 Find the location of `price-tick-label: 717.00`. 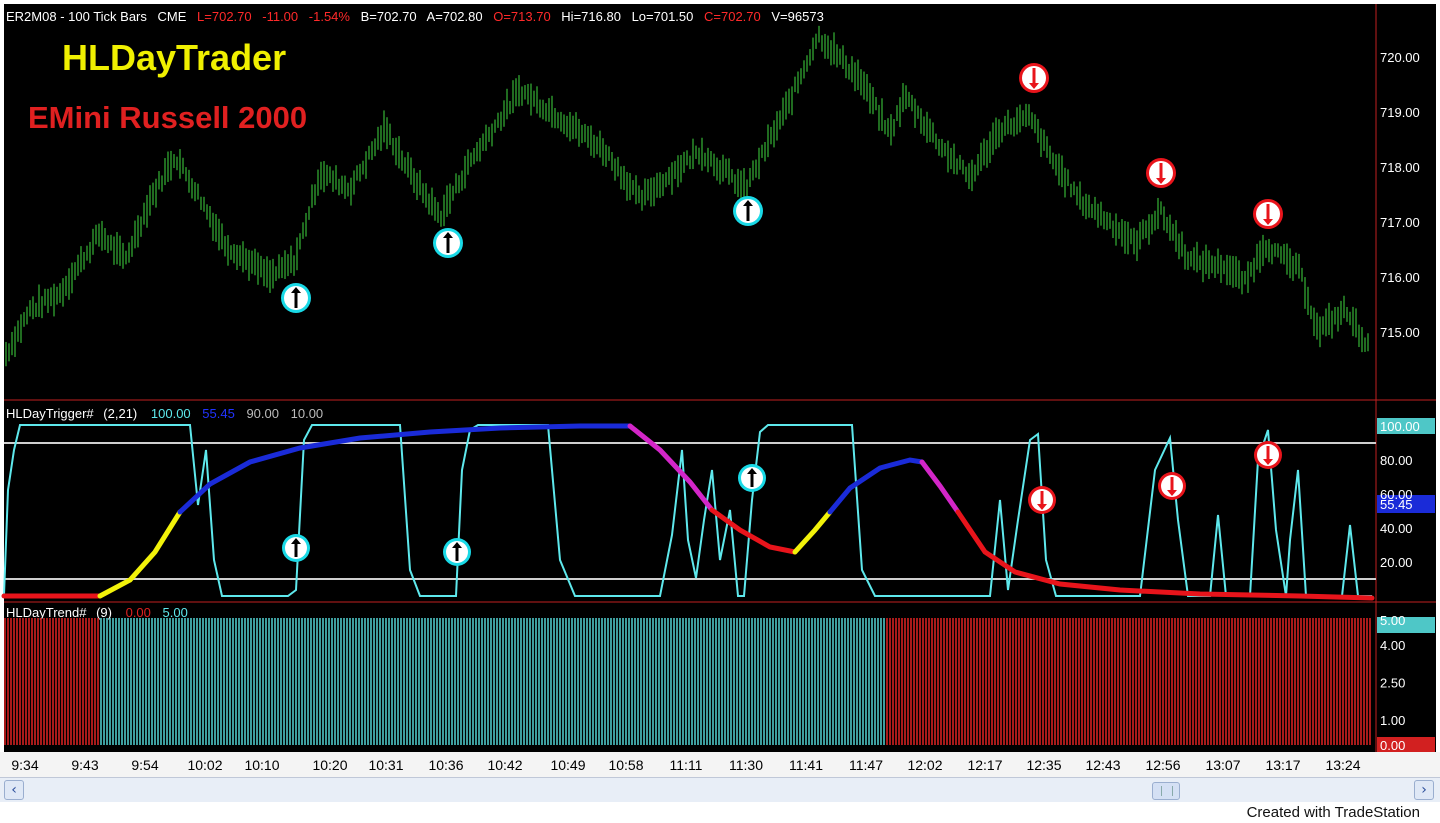

price-tick-label: 717.00 is located at coordinates (1400, 222).